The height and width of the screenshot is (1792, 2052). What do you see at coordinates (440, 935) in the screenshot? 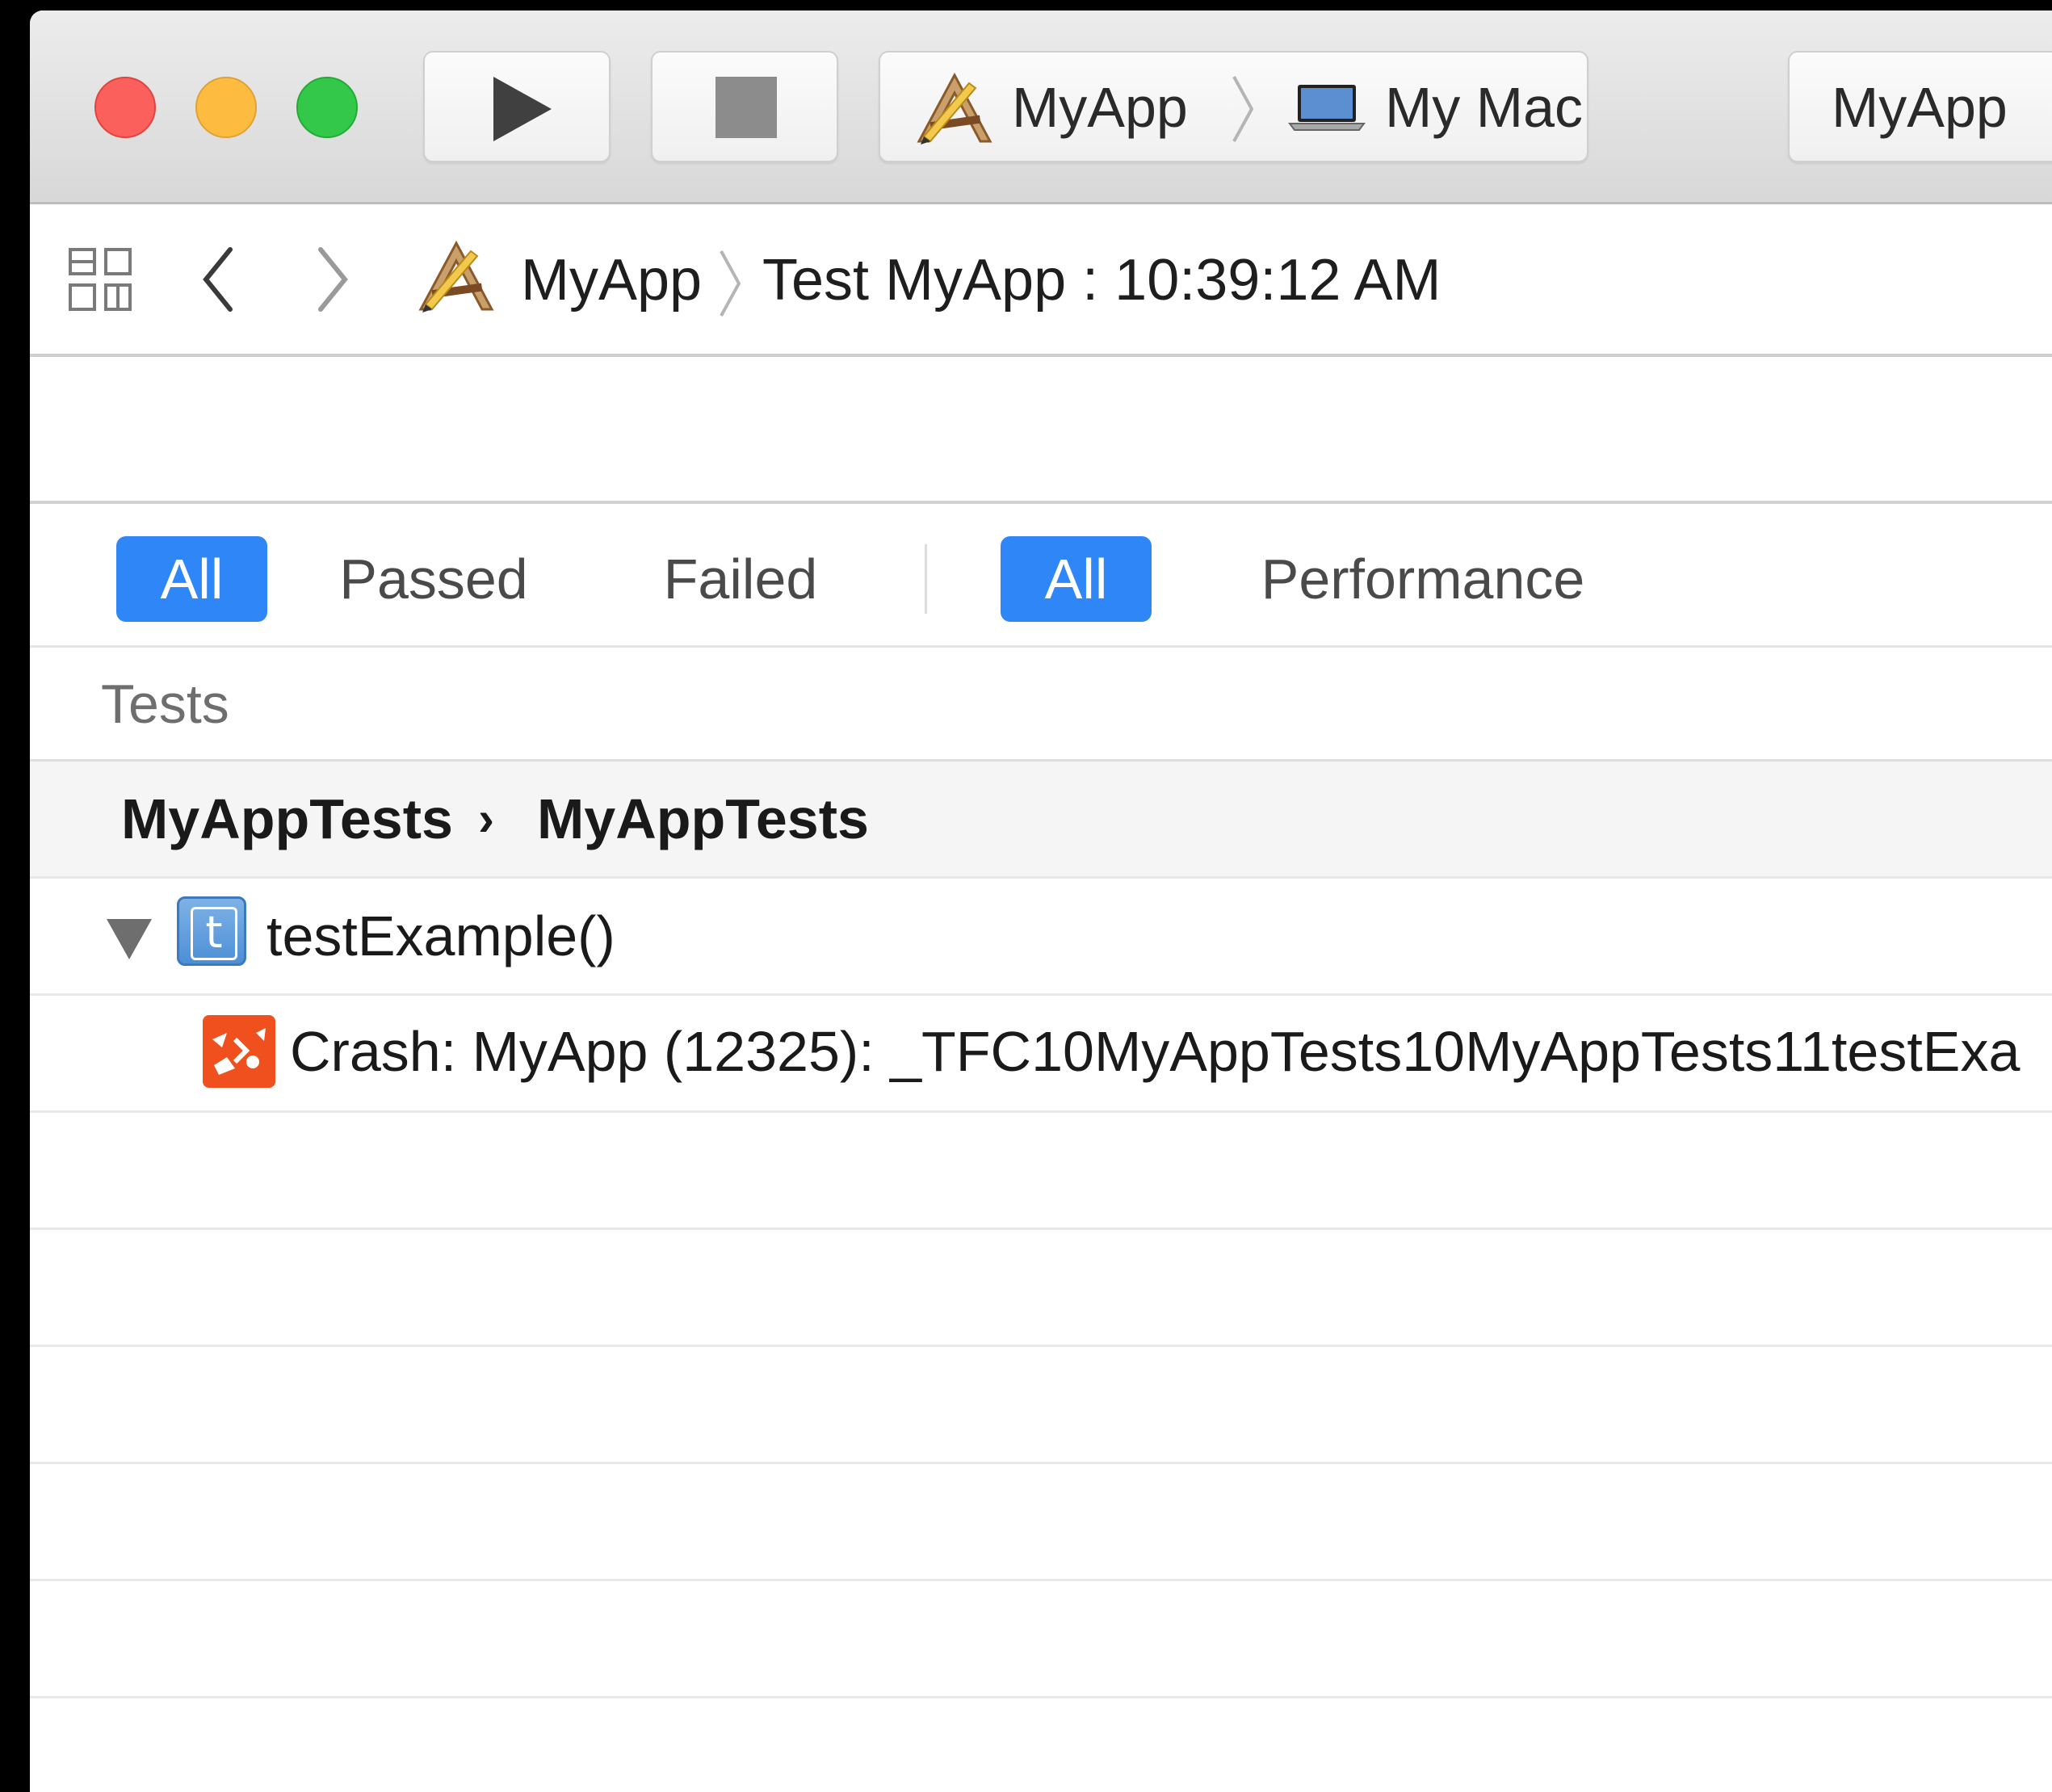
I see `test-method-name: testExample()` at bounding box center [440, 935].